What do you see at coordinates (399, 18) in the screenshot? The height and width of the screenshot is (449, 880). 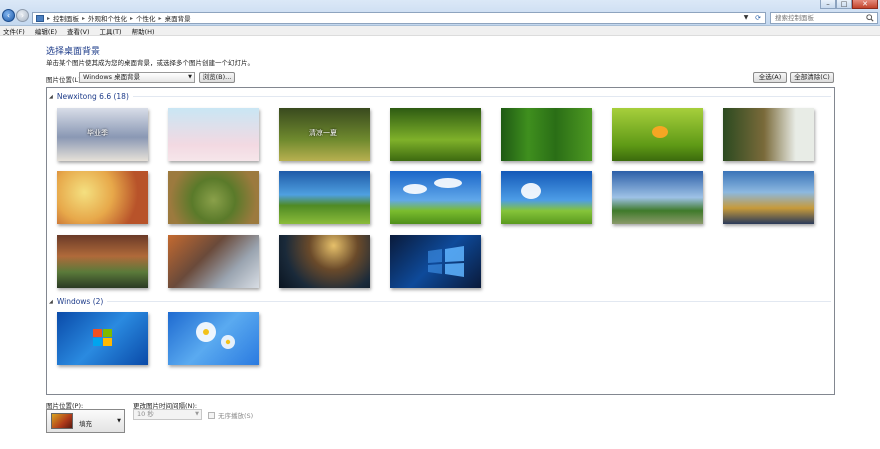 I see `address-bar: ▸ 控制面板 ▸ 外观和个性化 ▸ 个性化 ▸ 桌面背景 ▼ ⟳` at bounding box center [399, 18].